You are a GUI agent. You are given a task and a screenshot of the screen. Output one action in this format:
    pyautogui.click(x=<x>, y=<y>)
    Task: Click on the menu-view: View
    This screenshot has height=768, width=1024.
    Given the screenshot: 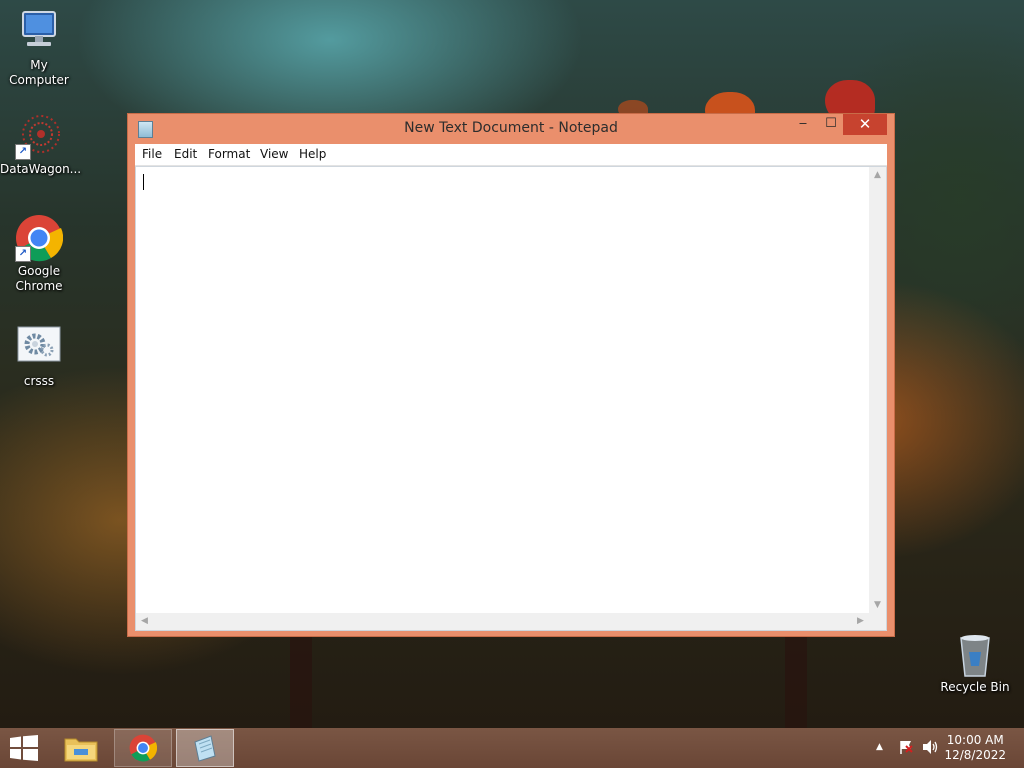 What is the action you would take?
    pyautogui.click(x=274, y=154)
    